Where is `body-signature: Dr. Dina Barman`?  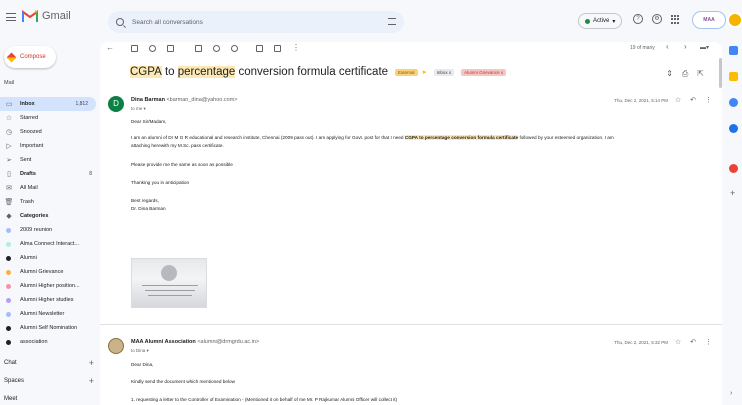 body-signature: Dr. Dina Barman is located at coordinates (148, 208).